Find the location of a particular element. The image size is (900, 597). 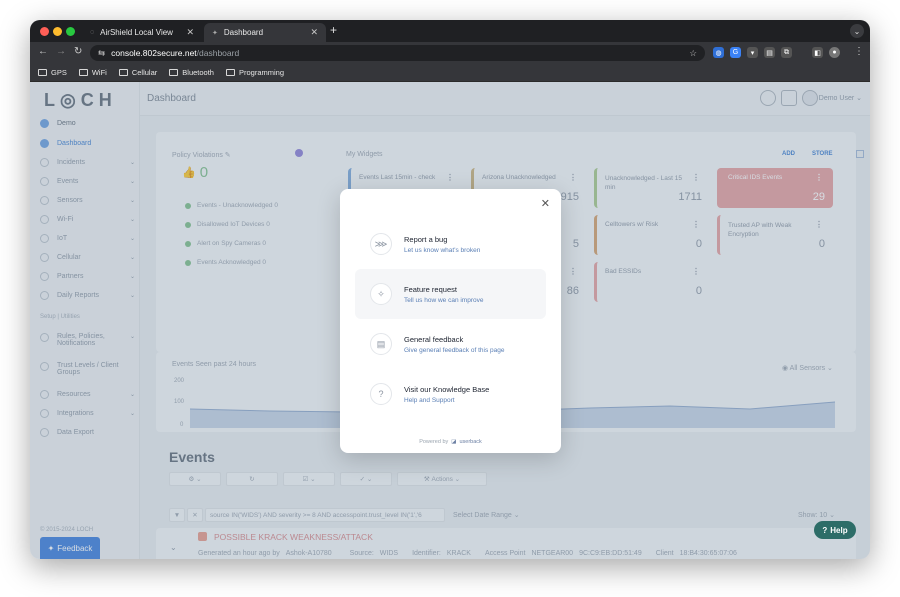

sparkle-icon: ✧ is located at coordinates (381, 294).